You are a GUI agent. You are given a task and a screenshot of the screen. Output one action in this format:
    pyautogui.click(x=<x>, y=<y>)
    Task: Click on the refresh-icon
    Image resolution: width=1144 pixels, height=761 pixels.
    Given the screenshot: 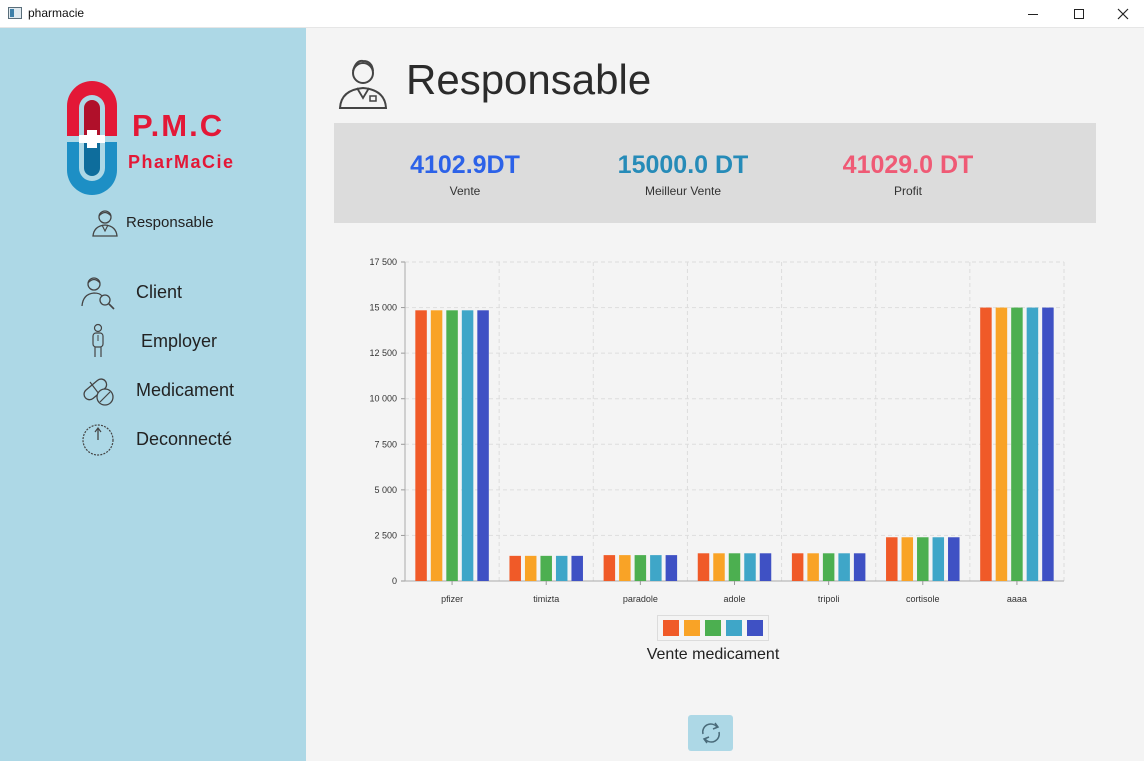 What is the action you would take?
    pyautogui.click(x=710, y=733)
    